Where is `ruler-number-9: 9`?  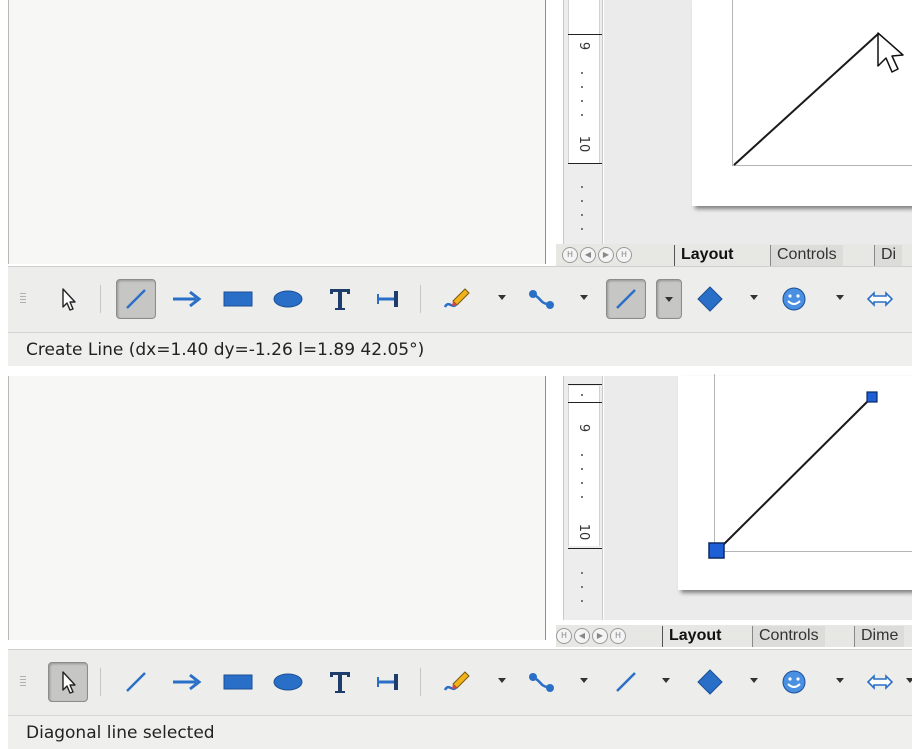 ruler-number-9: 9 is located at coordinates (583, 428).